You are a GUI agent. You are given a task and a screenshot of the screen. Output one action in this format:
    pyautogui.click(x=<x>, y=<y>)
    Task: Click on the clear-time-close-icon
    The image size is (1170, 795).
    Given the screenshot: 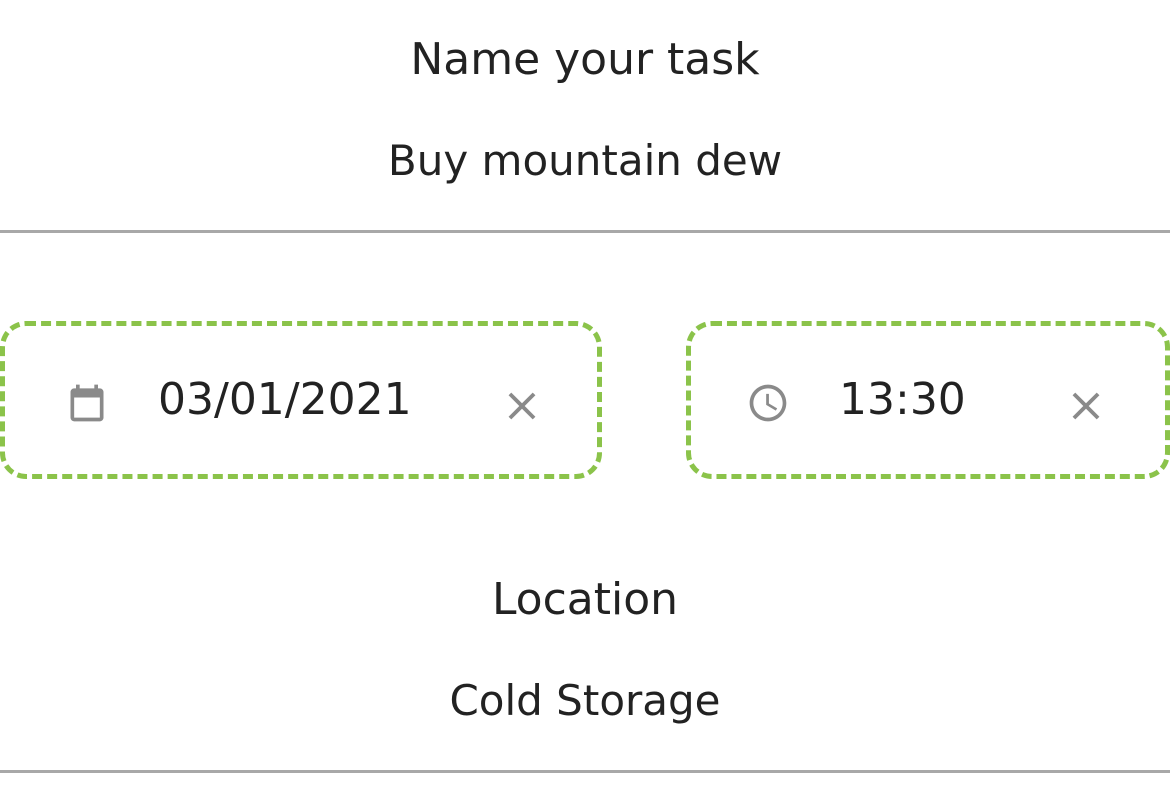 What is the action you would take?
    pyautogui.click(x=1086, y=406)
    